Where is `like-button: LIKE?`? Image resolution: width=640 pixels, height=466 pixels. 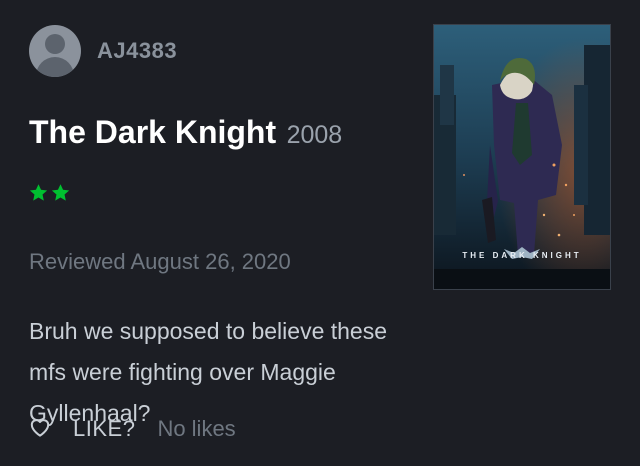
like-button: LIKE? is located at coordinates (104, 429).